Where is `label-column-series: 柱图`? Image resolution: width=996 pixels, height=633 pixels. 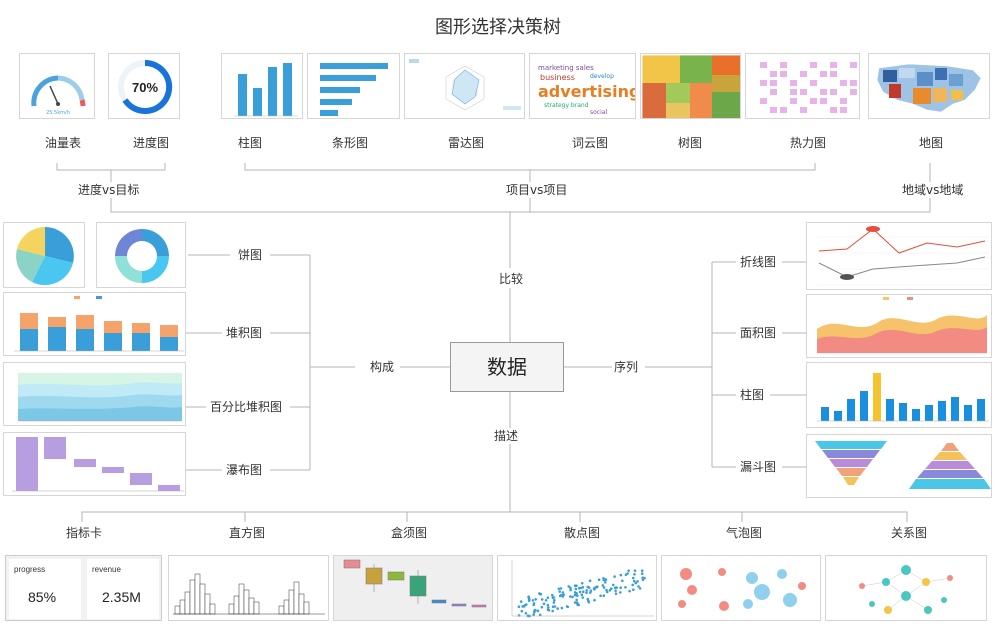
label-column-series: 柱图 is located at coordinates (752, 395).